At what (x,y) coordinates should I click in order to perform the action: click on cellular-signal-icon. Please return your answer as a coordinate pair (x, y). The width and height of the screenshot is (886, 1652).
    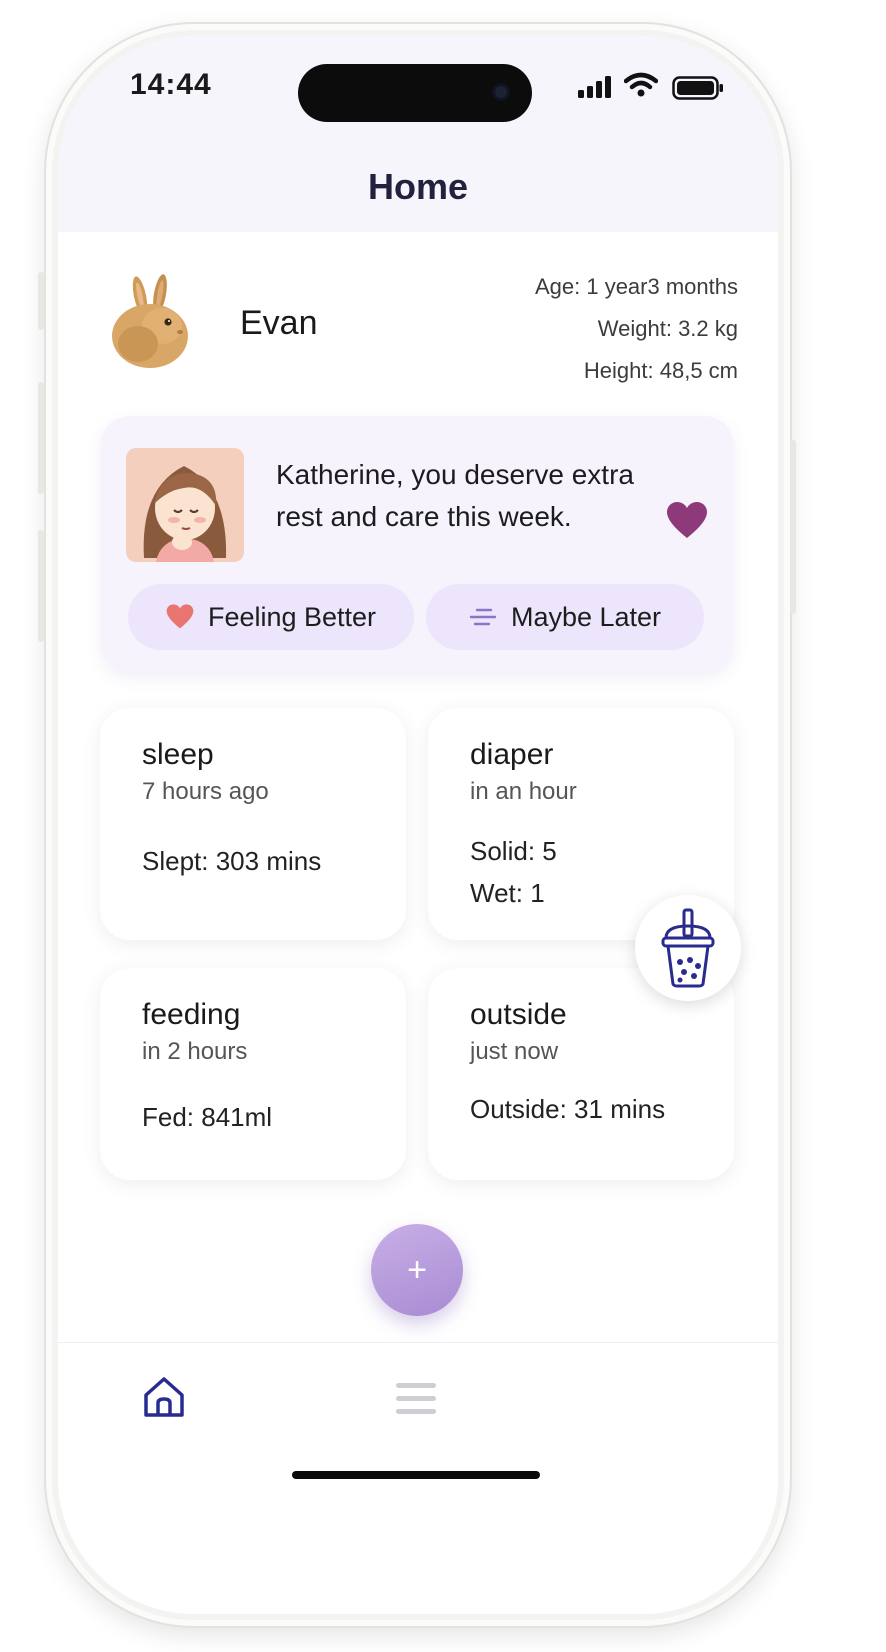
    Looking at the image, I should click on (594, 87).